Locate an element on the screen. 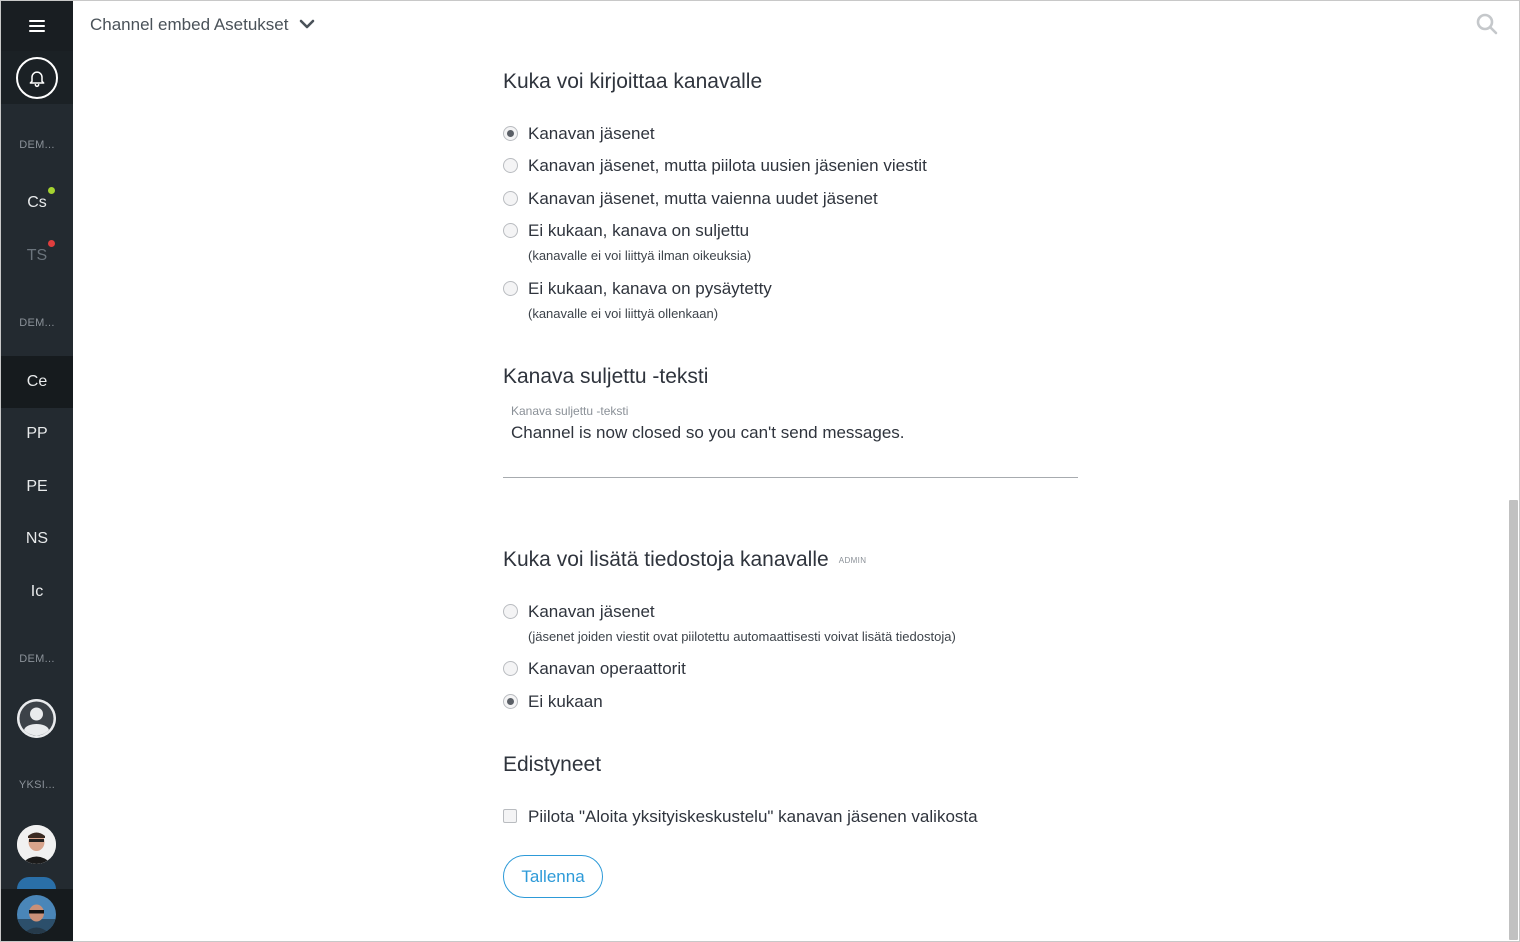 This screenshot has height=942, width=1520. write-option-closed: Ei kukaan, kanava on suljettu is located at coordinates (626, 230).